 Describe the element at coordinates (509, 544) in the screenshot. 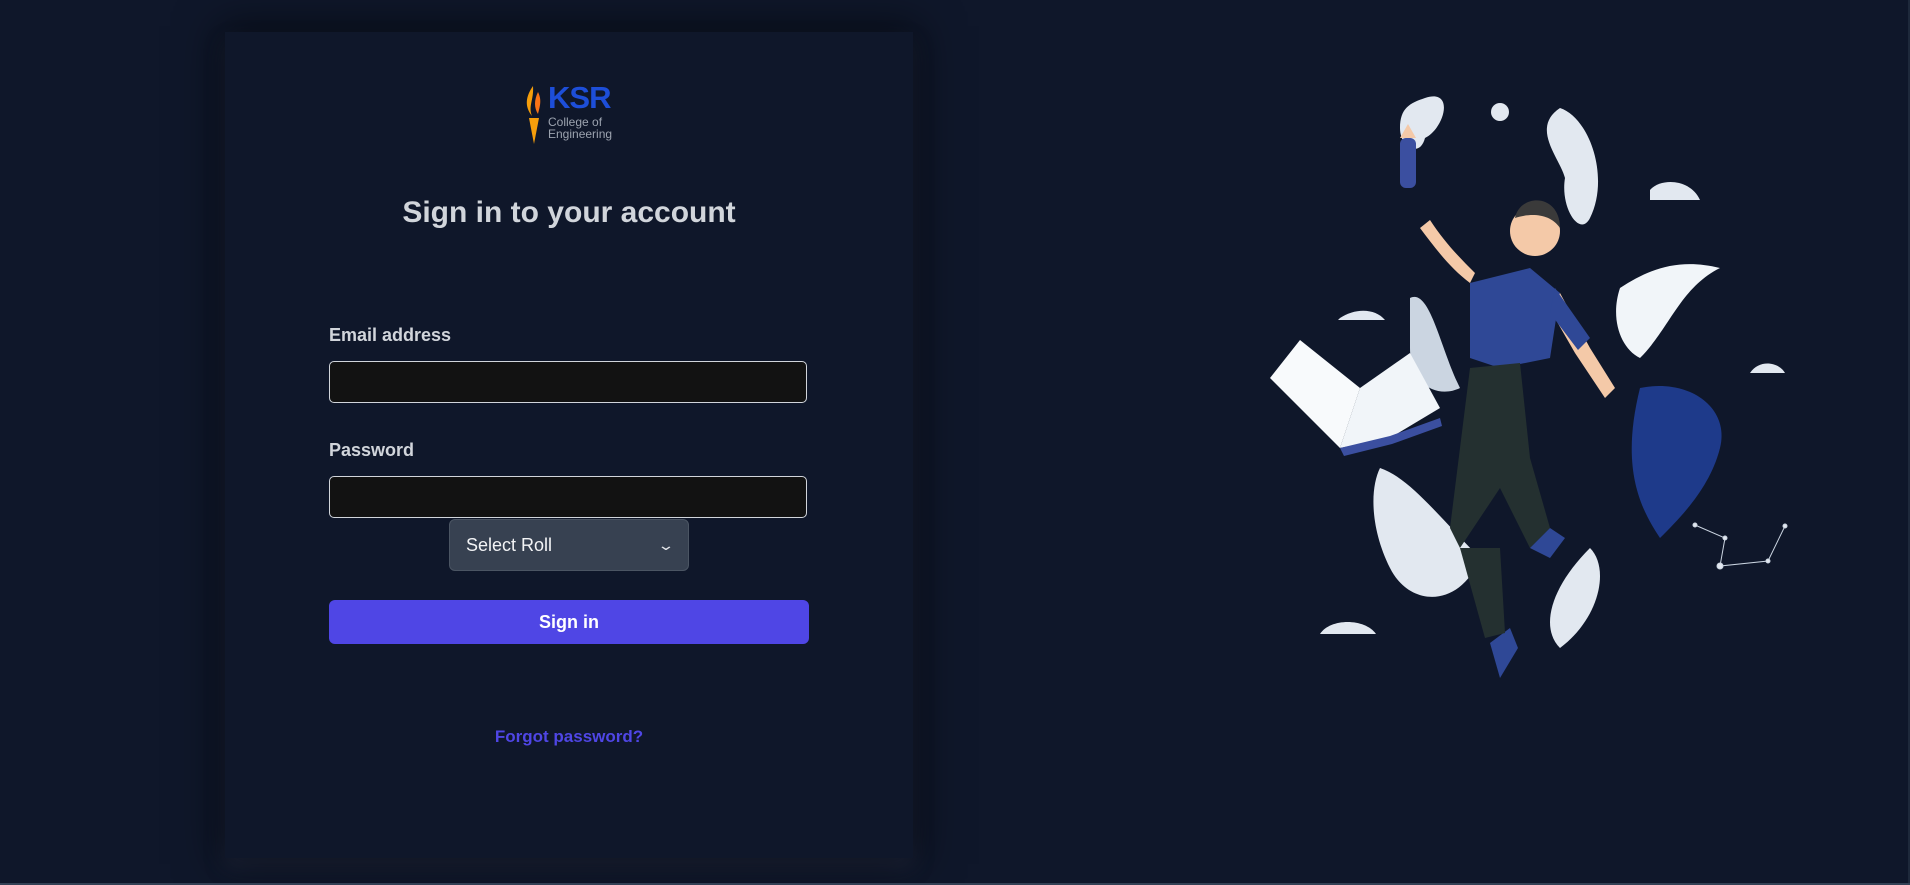

I see `role-select-value: Select Roll` at that location.